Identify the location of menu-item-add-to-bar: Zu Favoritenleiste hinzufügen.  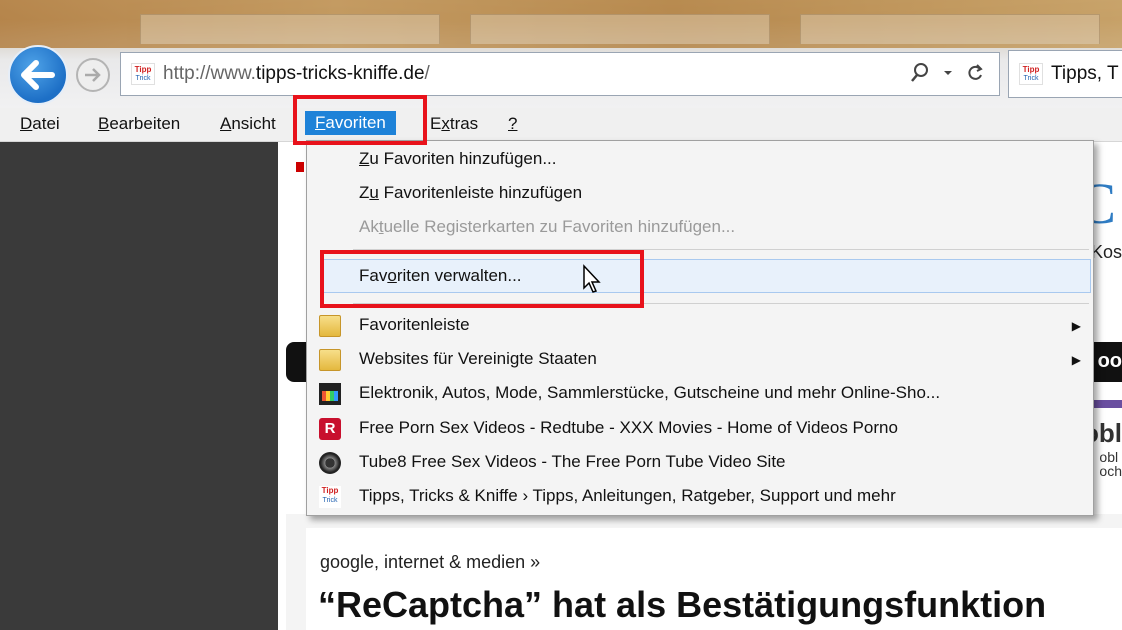
(470, 193).